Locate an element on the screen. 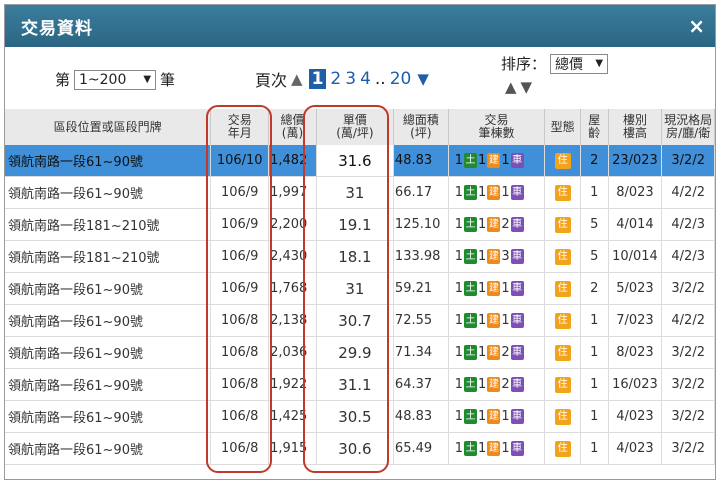  floor-cell: 16/023 is located at coordinates (635, 384).